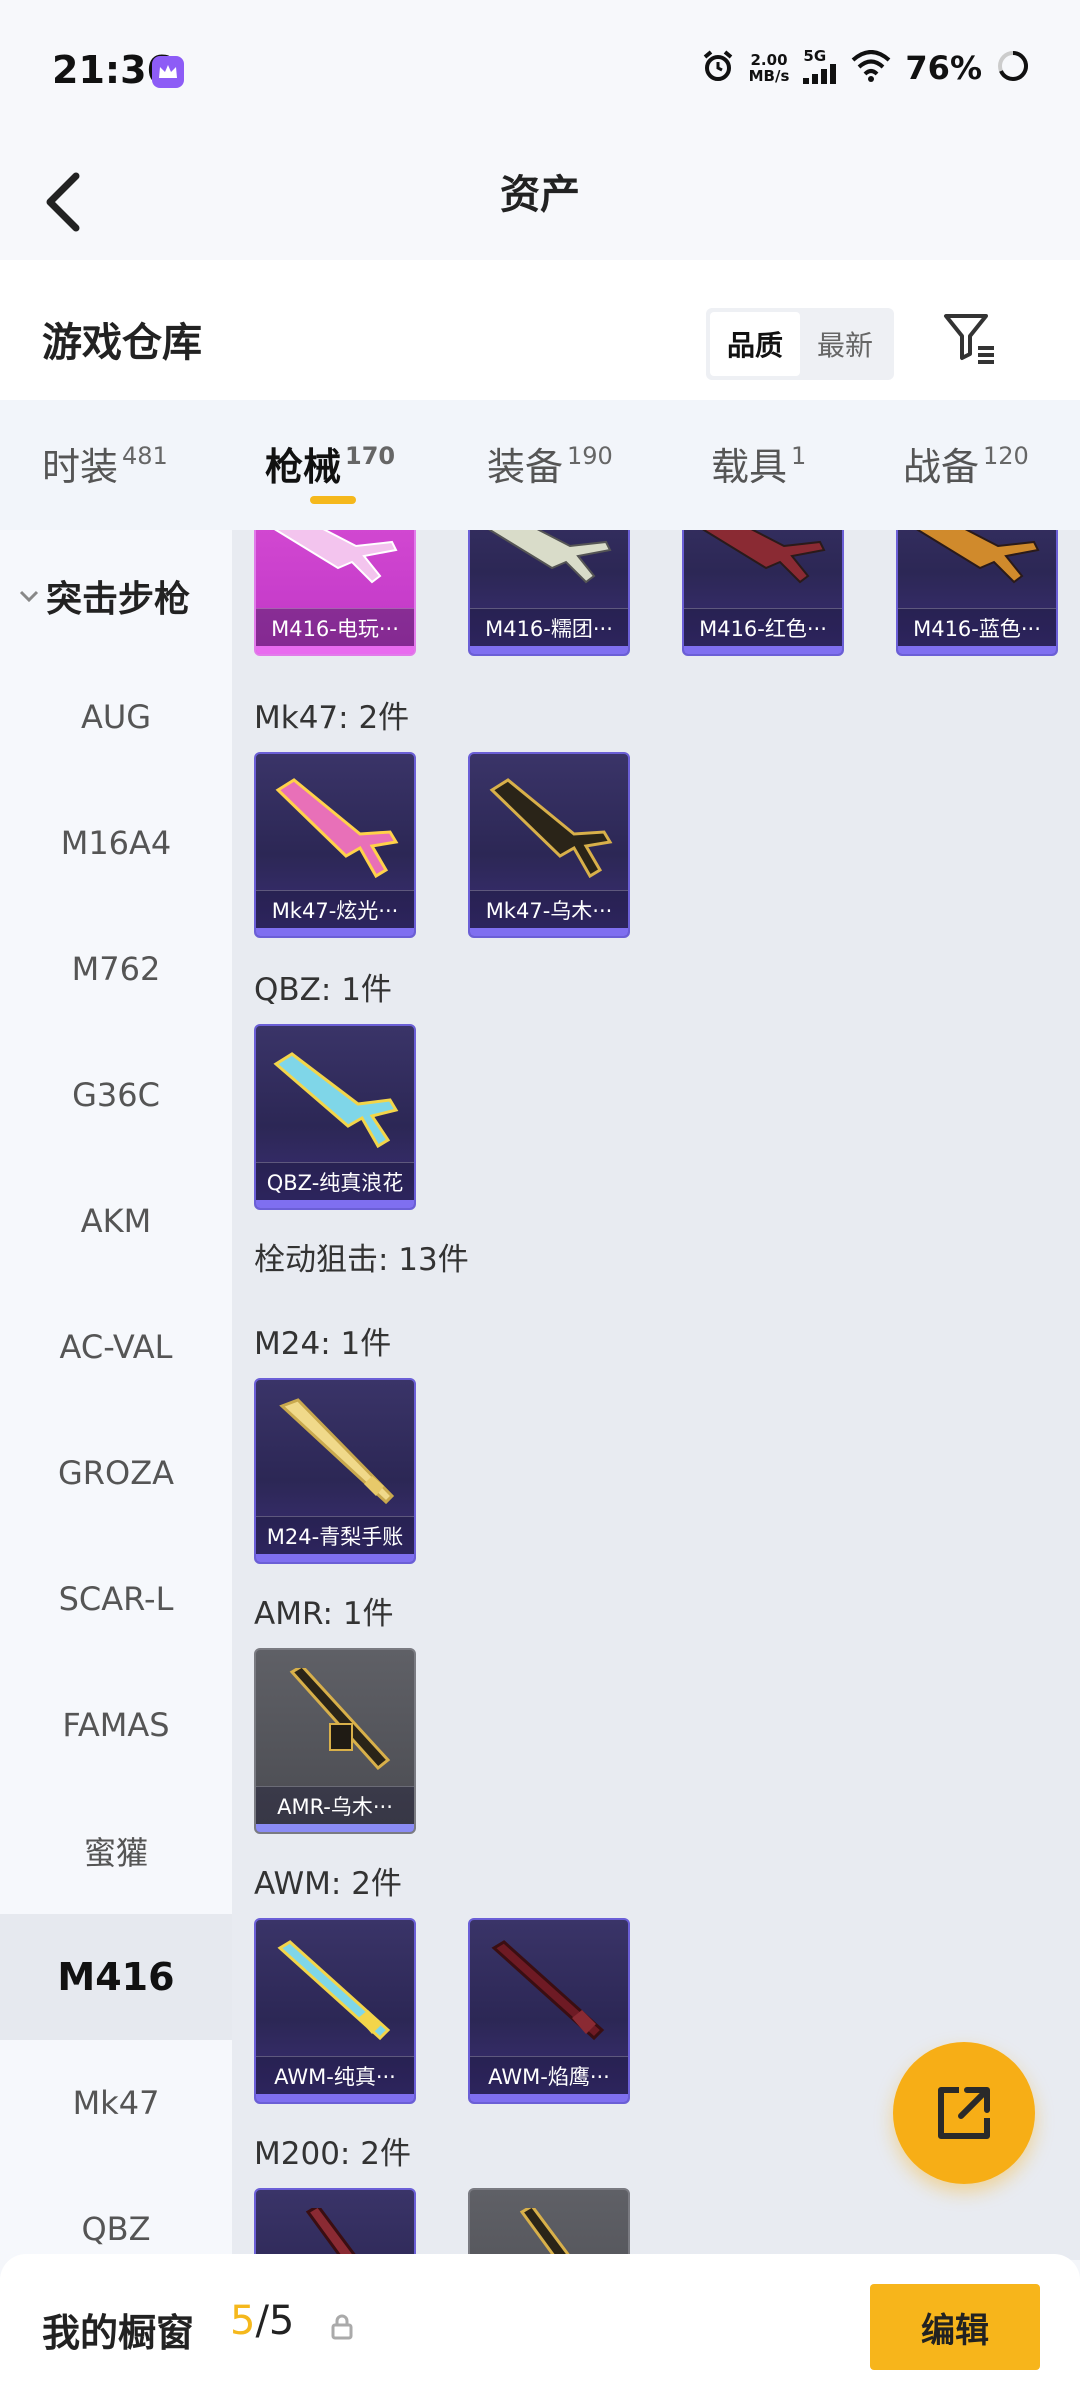  Describe the element at coordinates (763, 593) in the screenshot. I see `item-card: M416-红色···` at that location.